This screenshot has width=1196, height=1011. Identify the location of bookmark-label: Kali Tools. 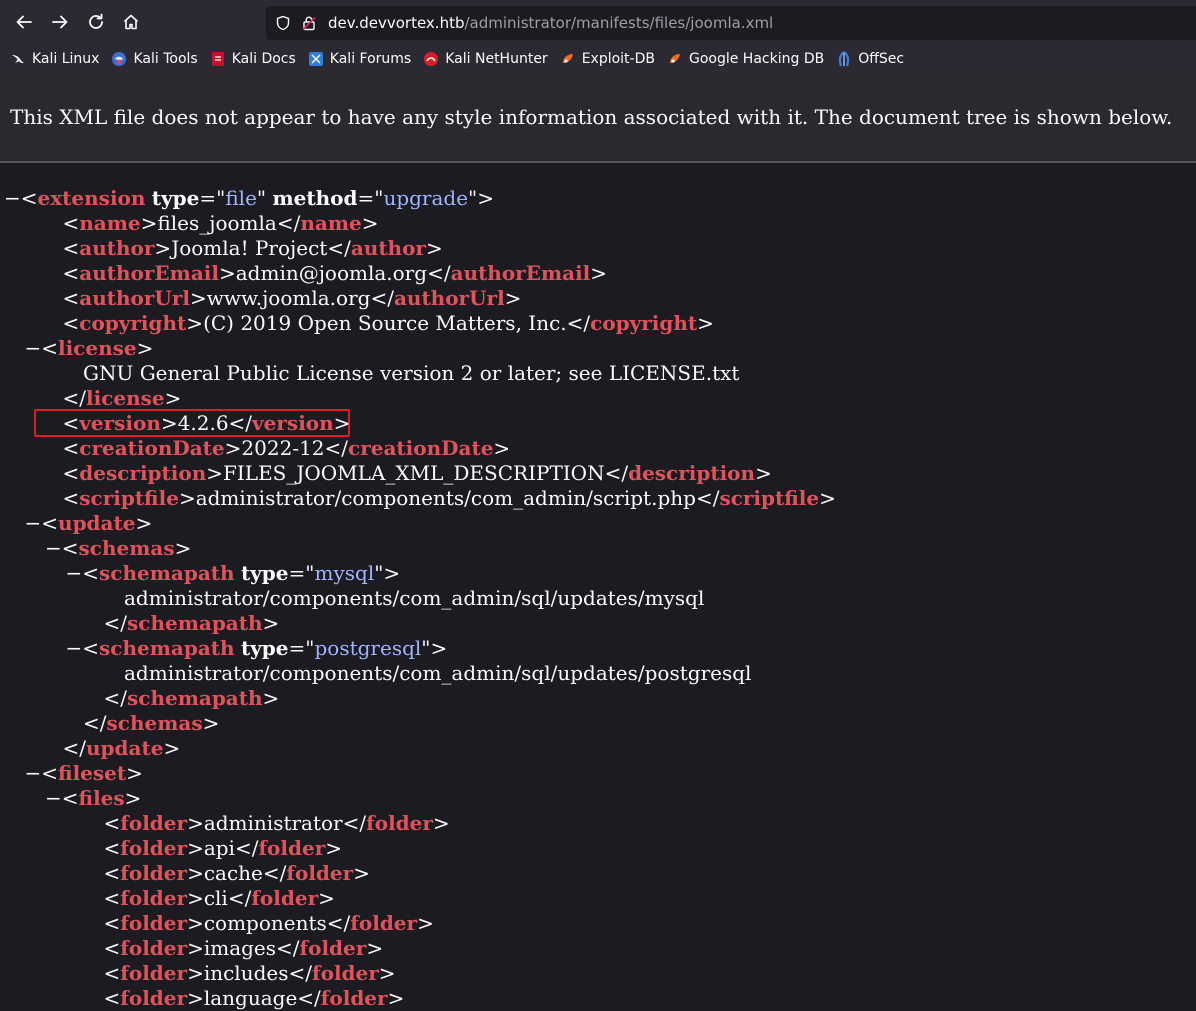
(165, 59).